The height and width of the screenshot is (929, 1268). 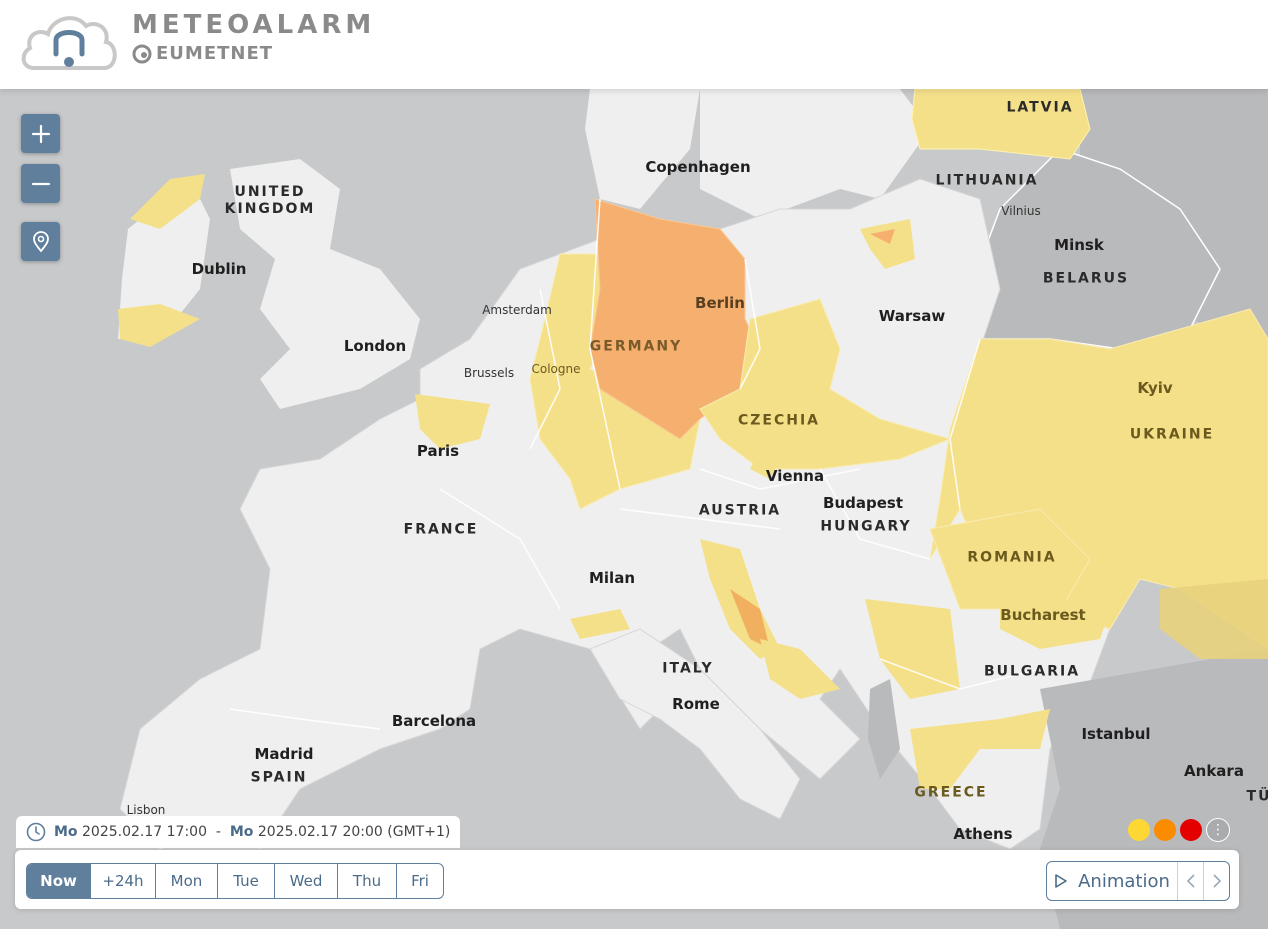 What do you see at coordinates (696, 704) in the screenshot?
I see `label-rome: Rome` at bounding box center [696, 704].